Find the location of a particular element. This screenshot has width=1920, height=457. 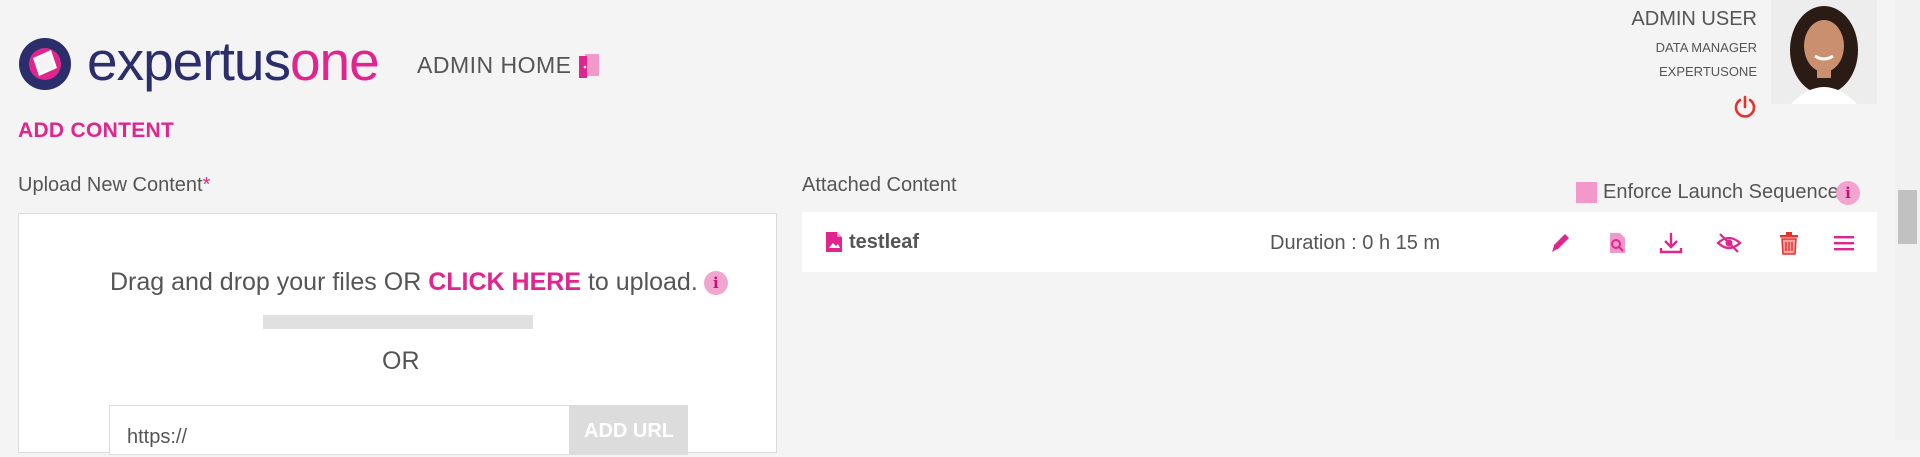

add-url-button: ADD URL is located at coordinates (629, 430).